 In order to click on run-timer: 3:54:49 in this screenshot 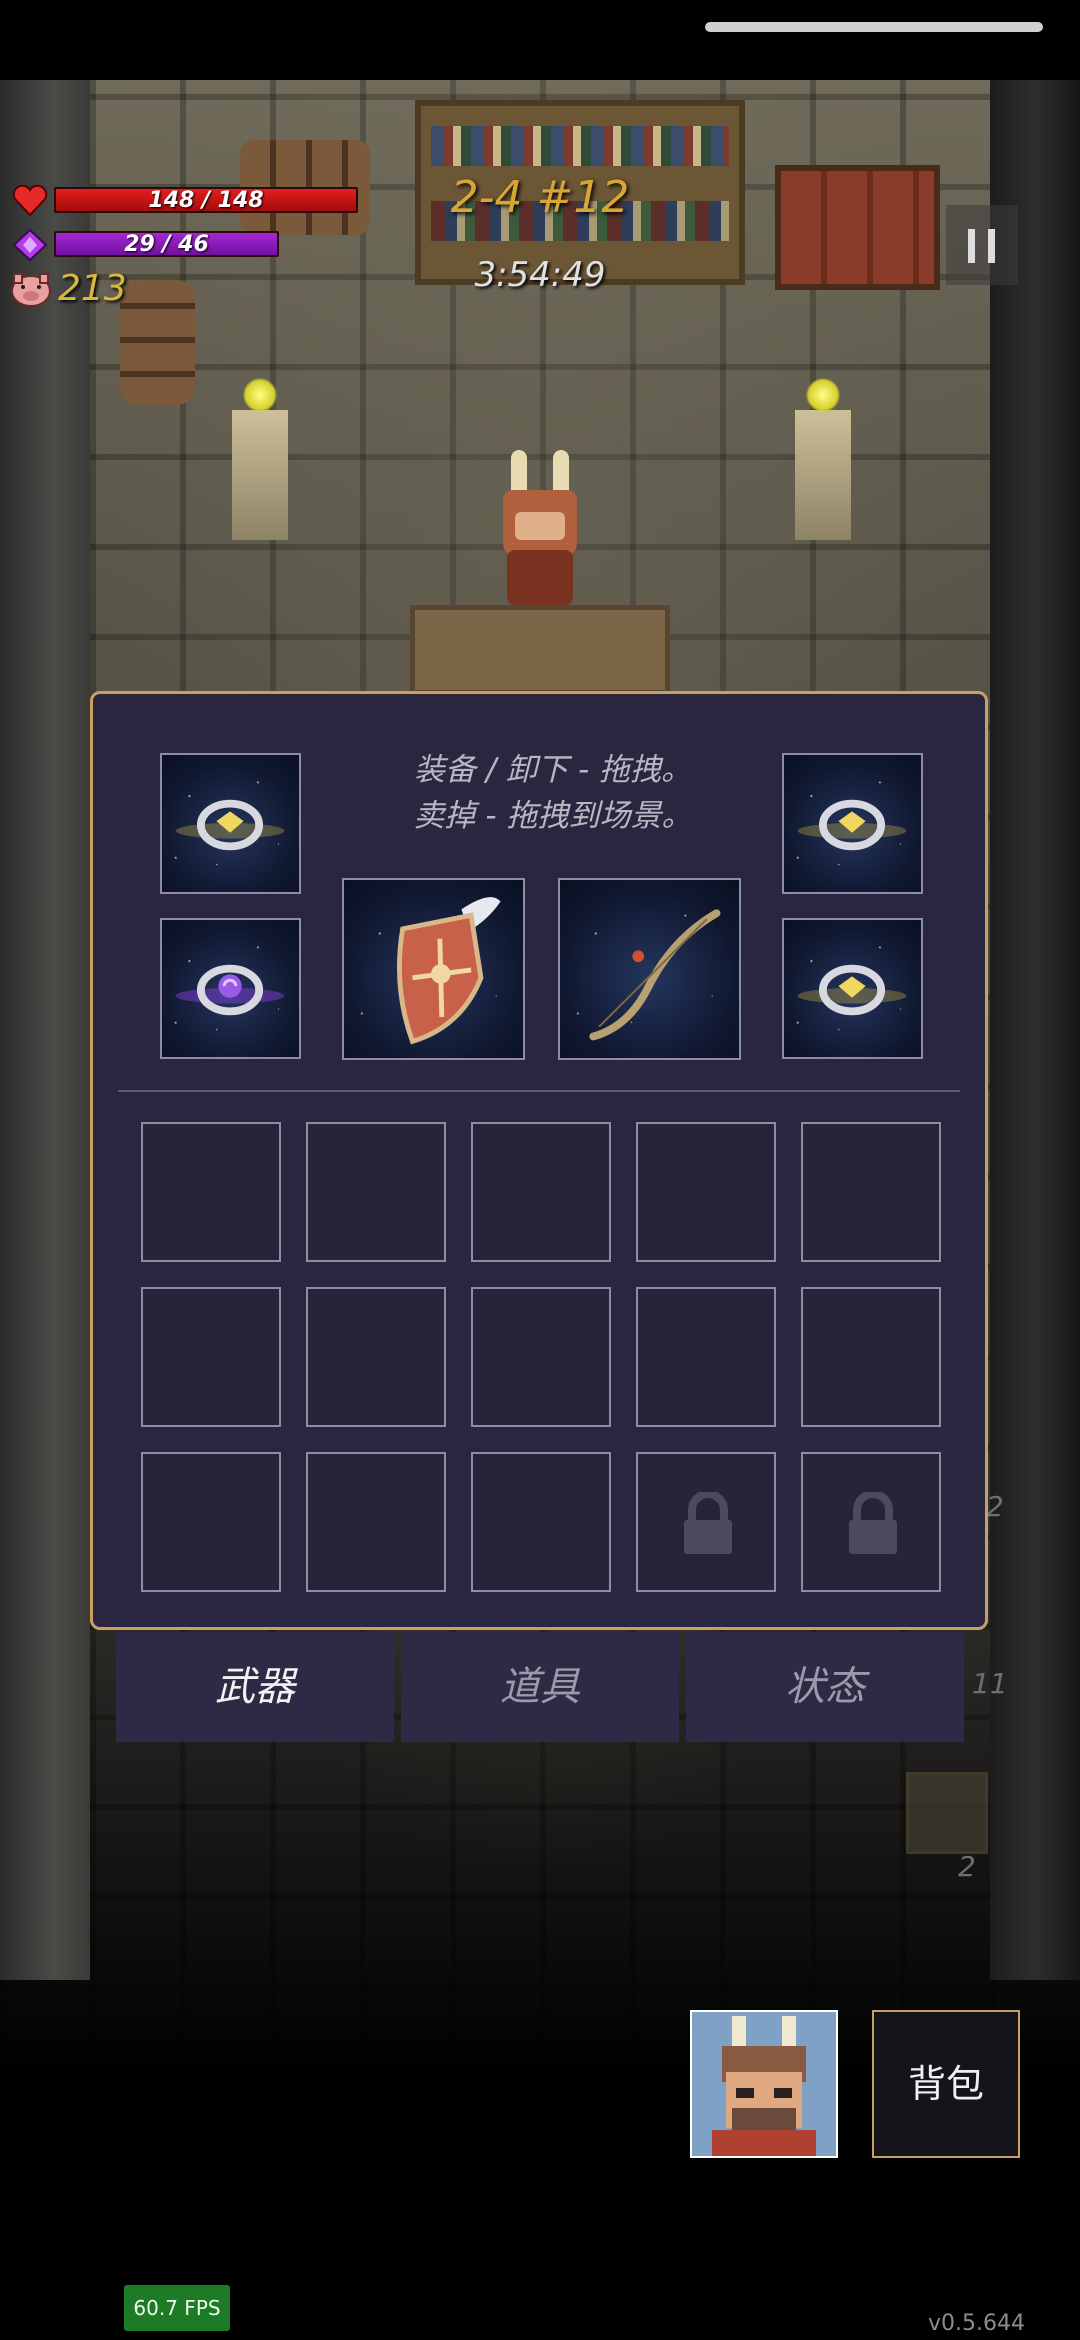, I will do `click(540, 275)`.